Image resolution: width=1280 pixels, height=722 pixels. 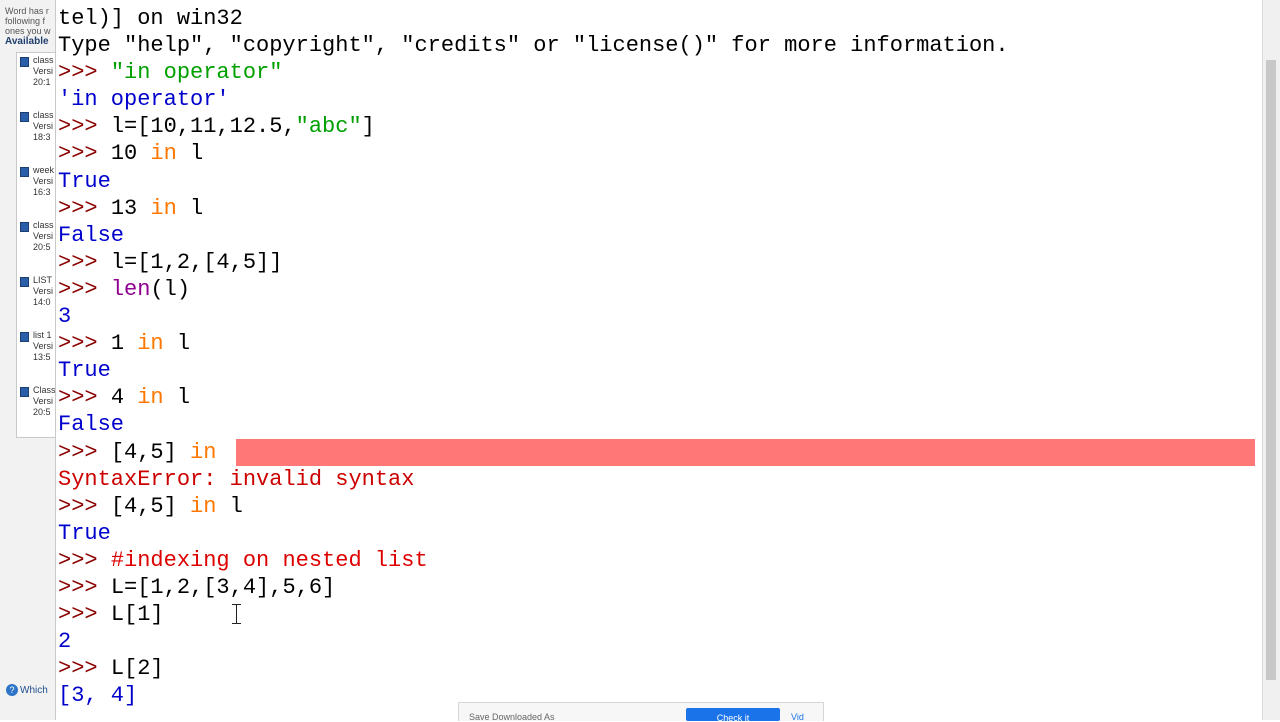 What do you see at coordinates (196, 262) in the screenshot?
I see `shell-token: l=[1,2,[4,5]]` at bounding box center [196, 262].